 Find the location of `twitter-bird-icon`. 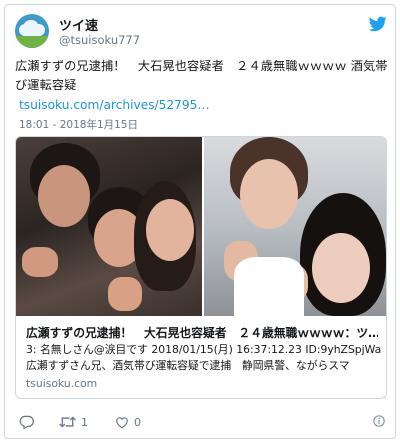

twitter-bird-icon is located at coordinates (378, 24).